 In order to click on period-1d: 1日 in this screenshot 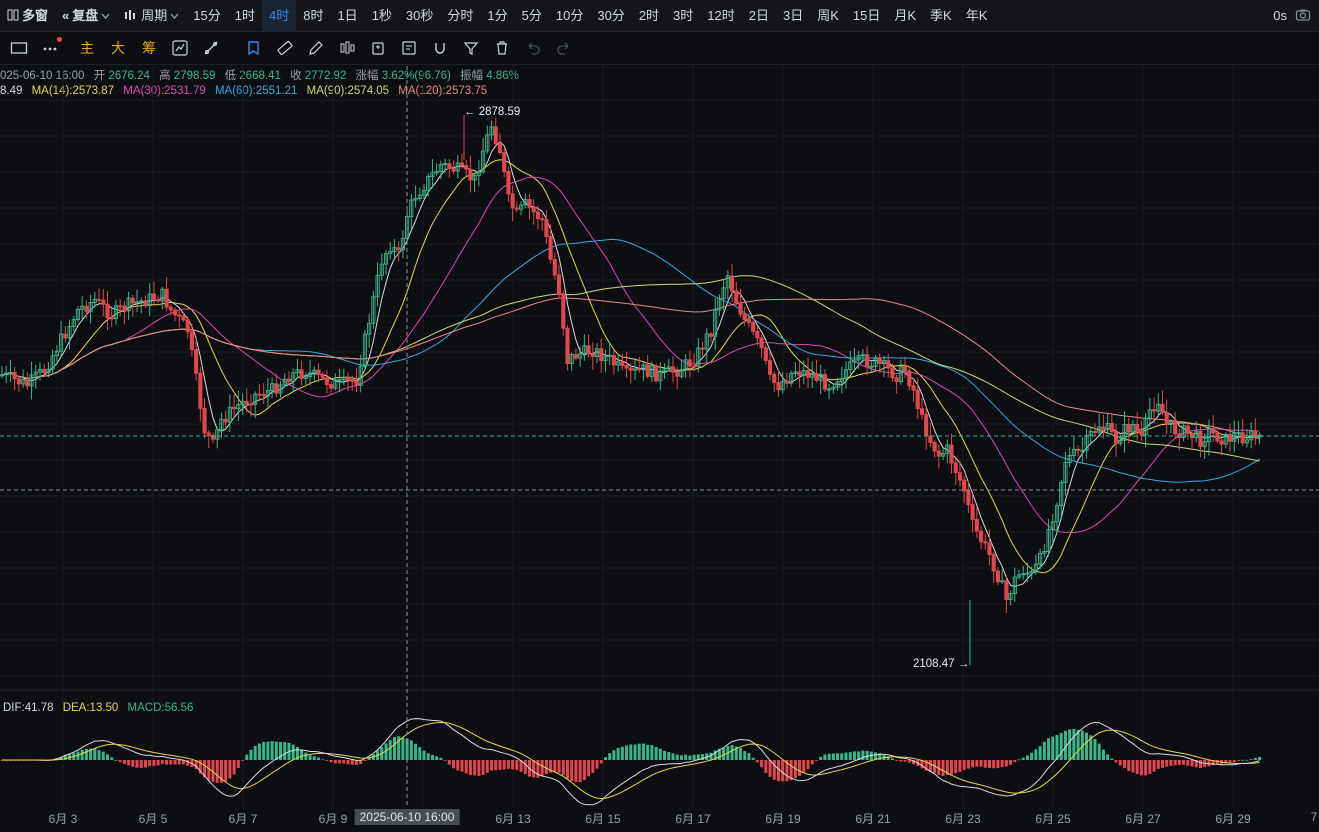, I will do `click(347, 15)`.